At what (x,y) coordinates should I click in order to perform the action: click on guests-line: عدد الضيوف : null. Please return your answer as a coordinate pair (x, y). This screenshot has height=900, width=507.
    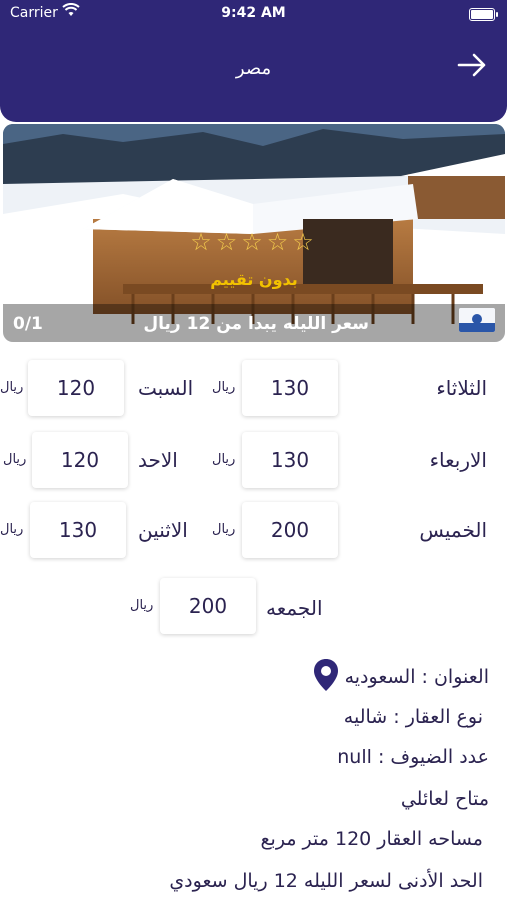
    Looking at the image, I should click on (413, 757).